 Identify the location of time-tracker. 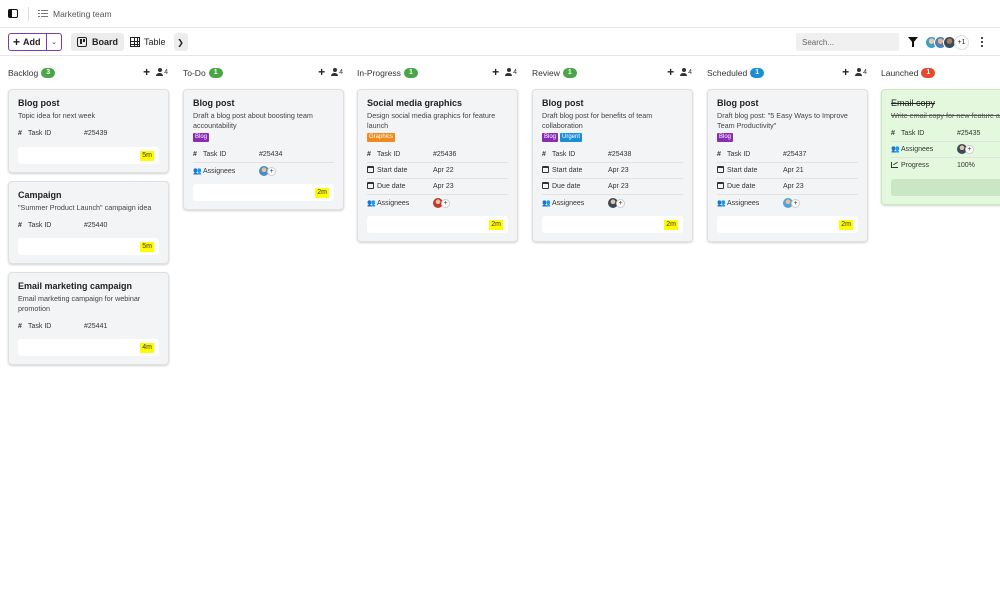
(945, 187).